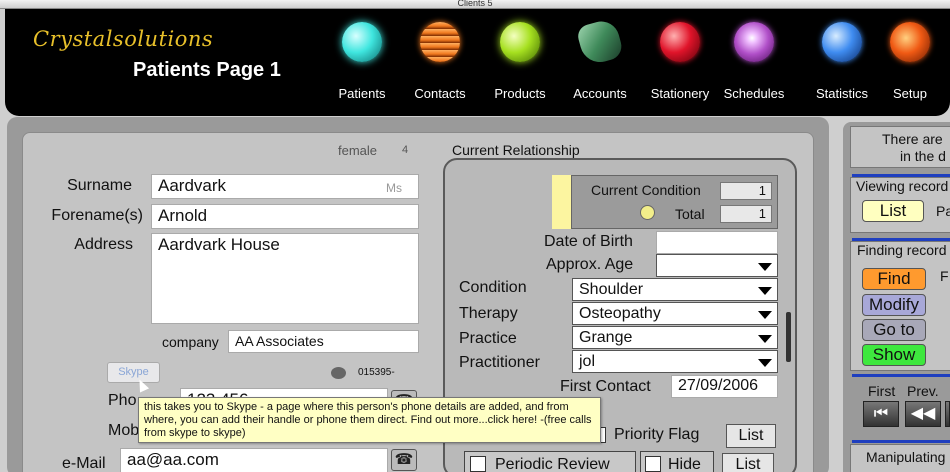 Image resolution: width=950 pixels, height=472 pixels. I want to click on nav-products: Products, so click(520, 62).